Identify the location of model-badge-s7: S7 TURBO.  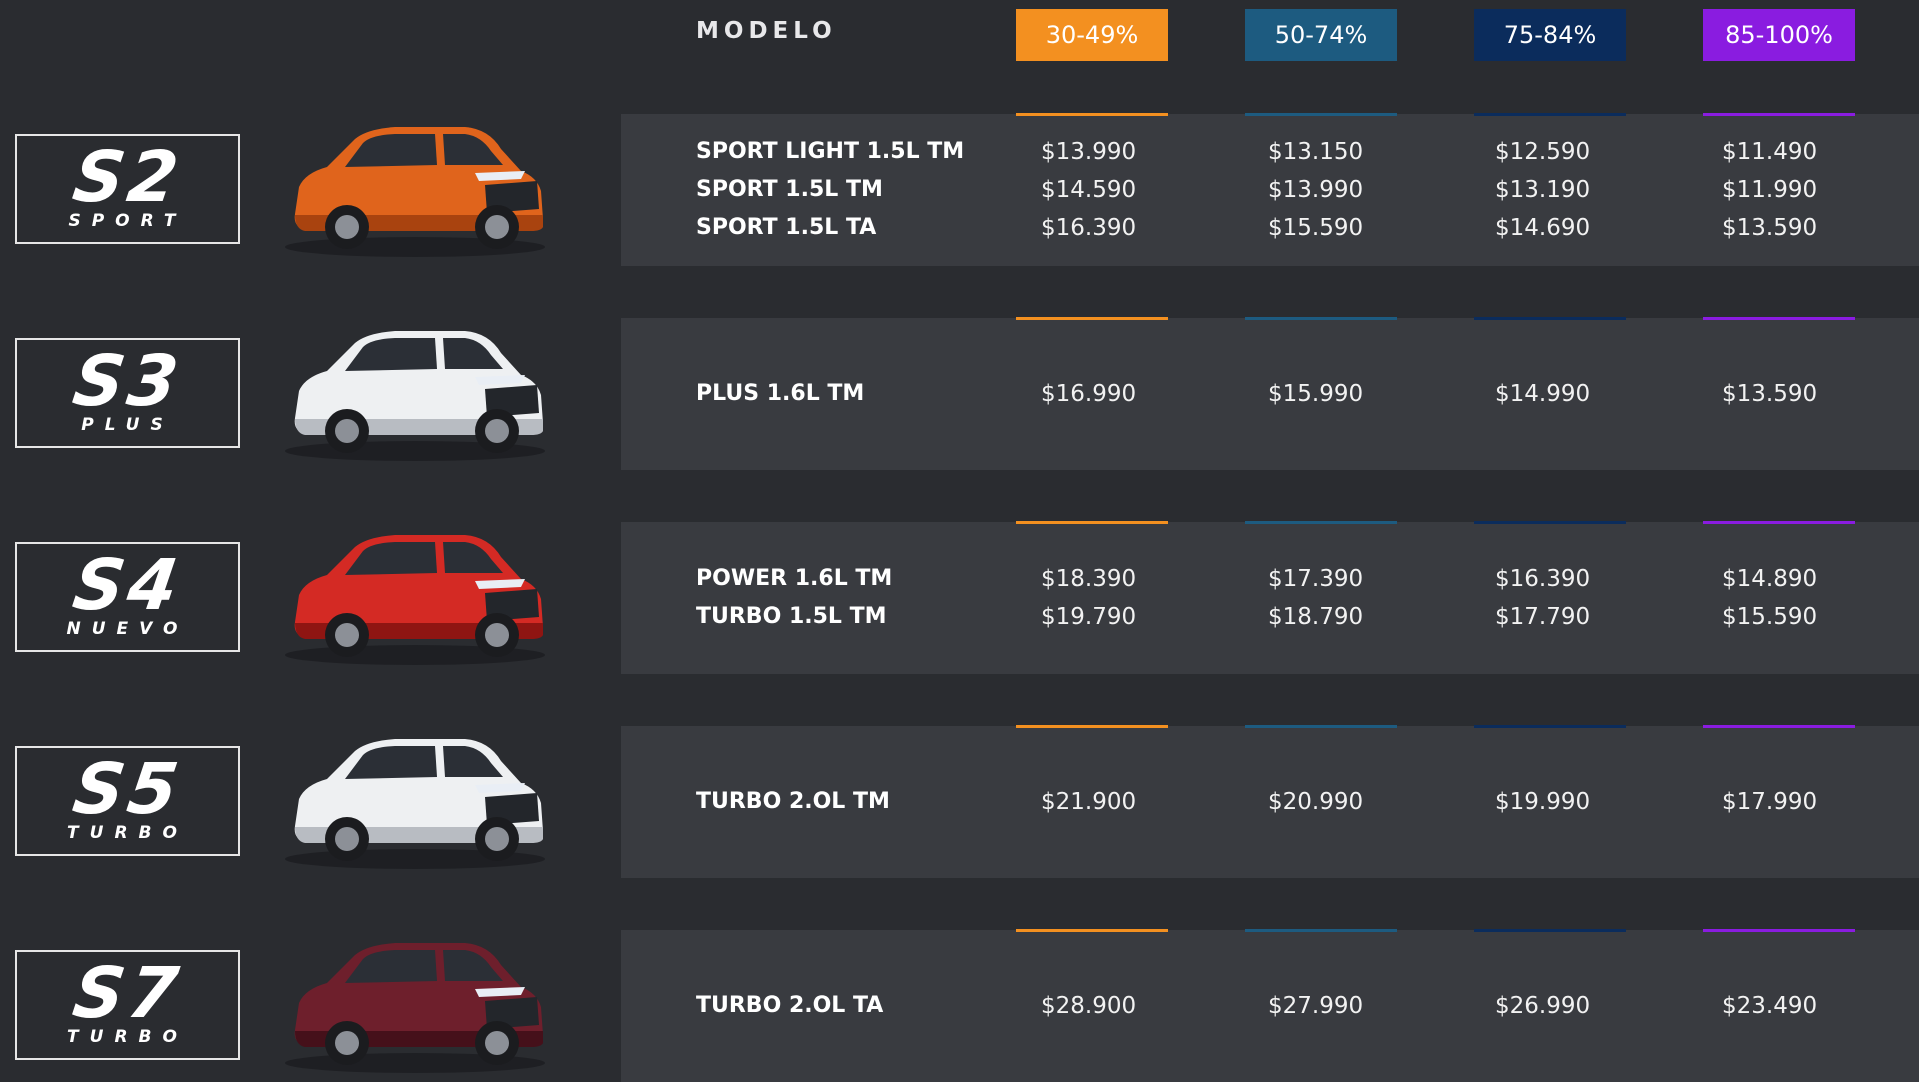
(127, 1005).